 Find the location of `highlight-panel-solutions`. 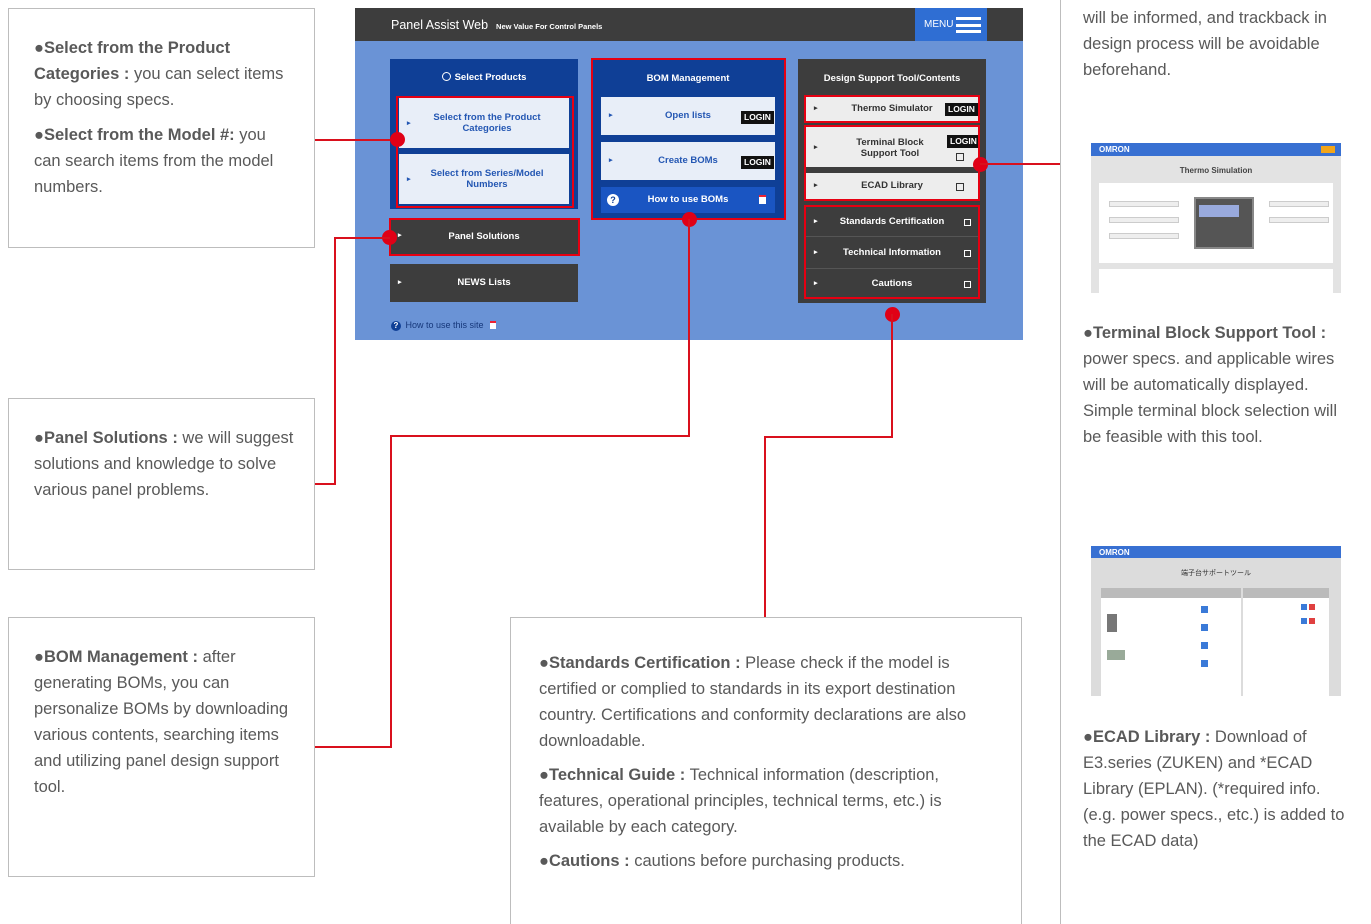

highlight-panel-solutions is located at coordinates (484, 237).